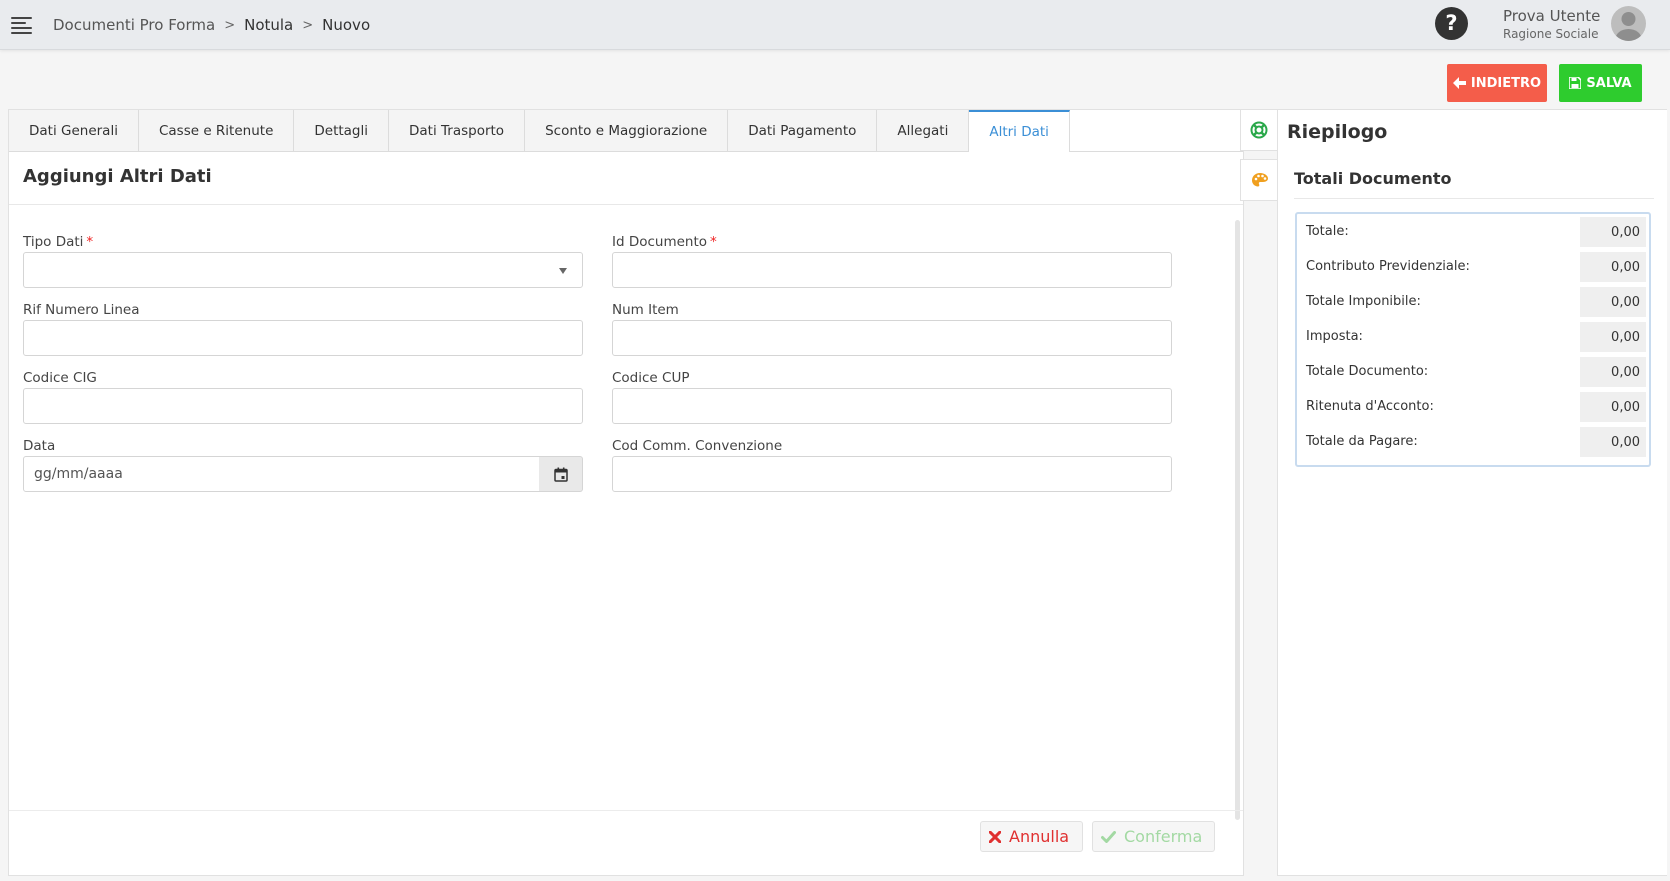 This screenshot has width=1670, height=881. What do you see at coordinates (1334, 336) in the screenshot?
I see `totals-row-label: Imposta:` at bounding box center [1334, 336].